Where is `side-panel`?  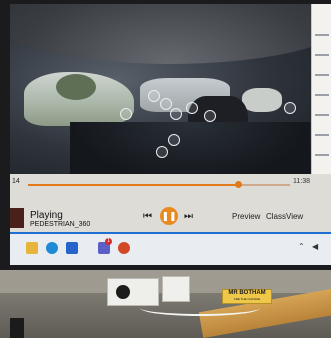
side-panel is located at coordinates (321, 99).